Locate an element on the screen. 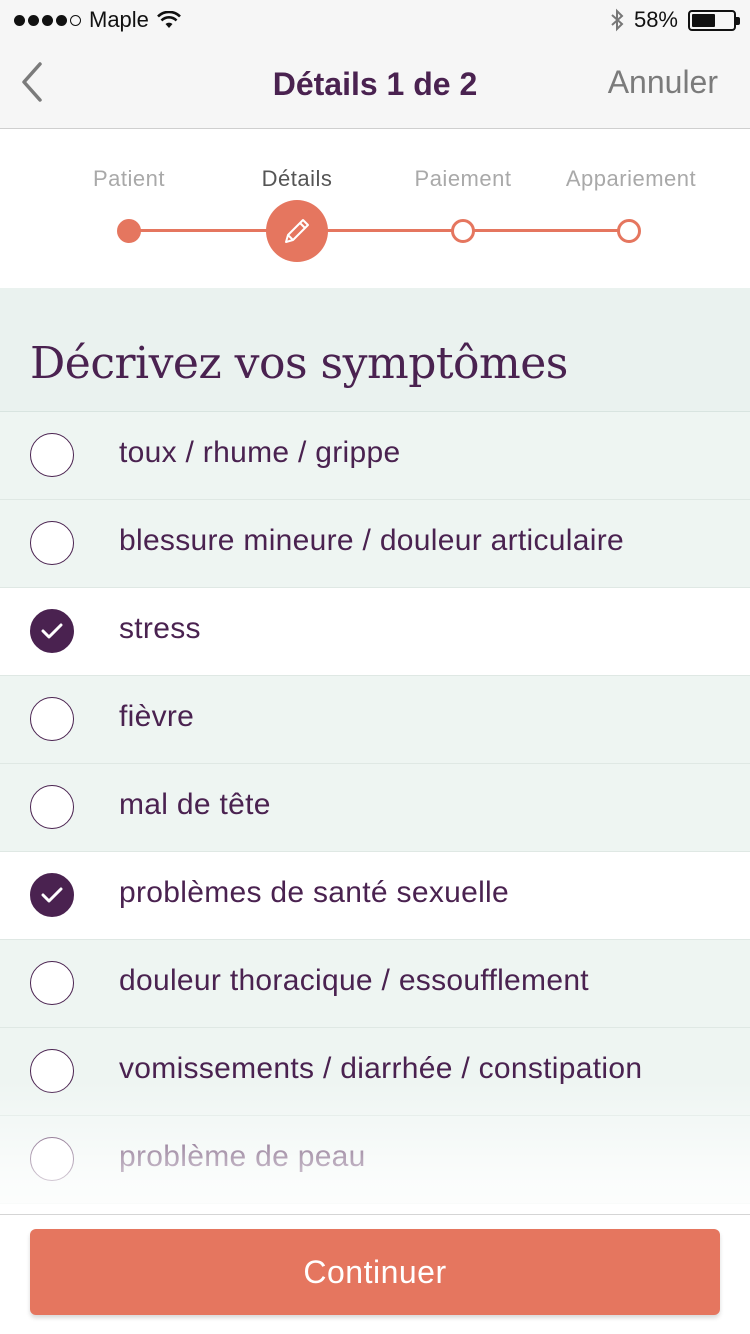  continue-button: Continuer is located at coordinates (375, 1272).